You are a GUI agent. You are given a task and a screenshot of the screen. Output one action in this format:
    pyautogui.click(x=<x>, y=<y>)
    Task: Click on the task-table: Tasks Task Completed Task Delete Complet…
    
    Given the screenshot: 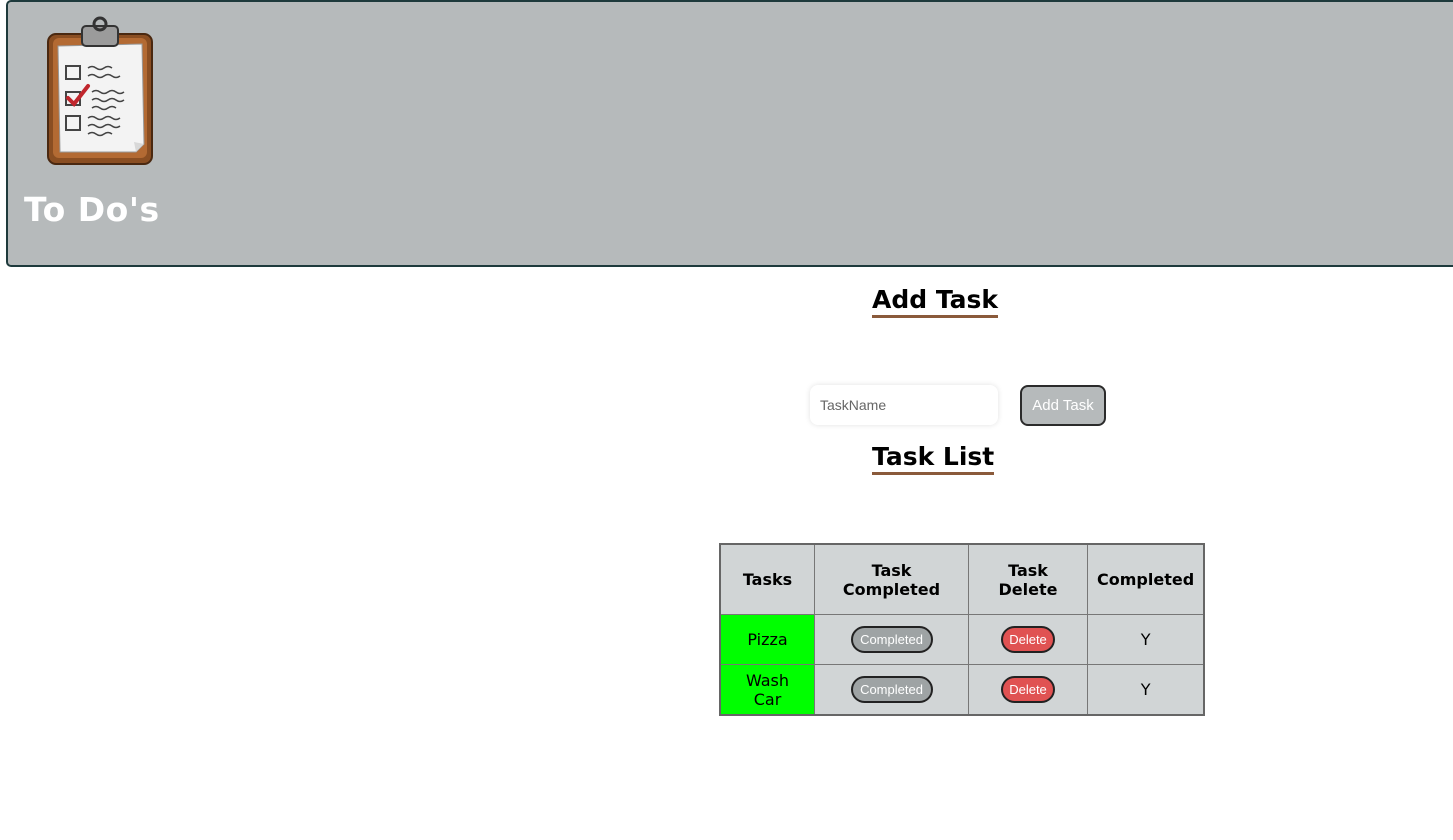 What is the action you would take?
    pyautogui.click(x=962, y=629)
    